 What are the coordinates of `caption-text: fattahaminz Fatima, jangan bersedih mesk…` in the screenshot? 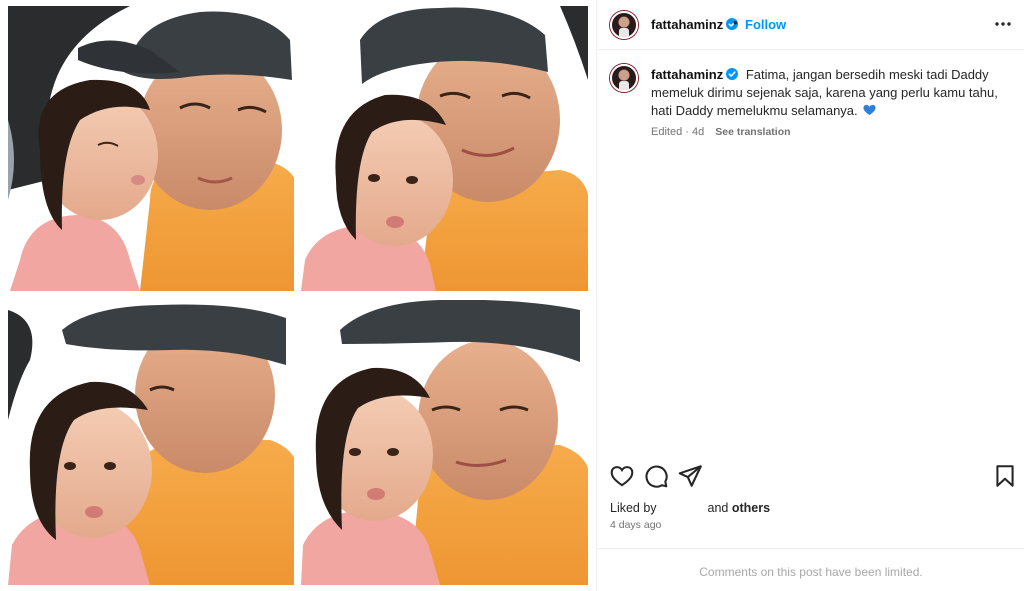 It's located at (826, 93).